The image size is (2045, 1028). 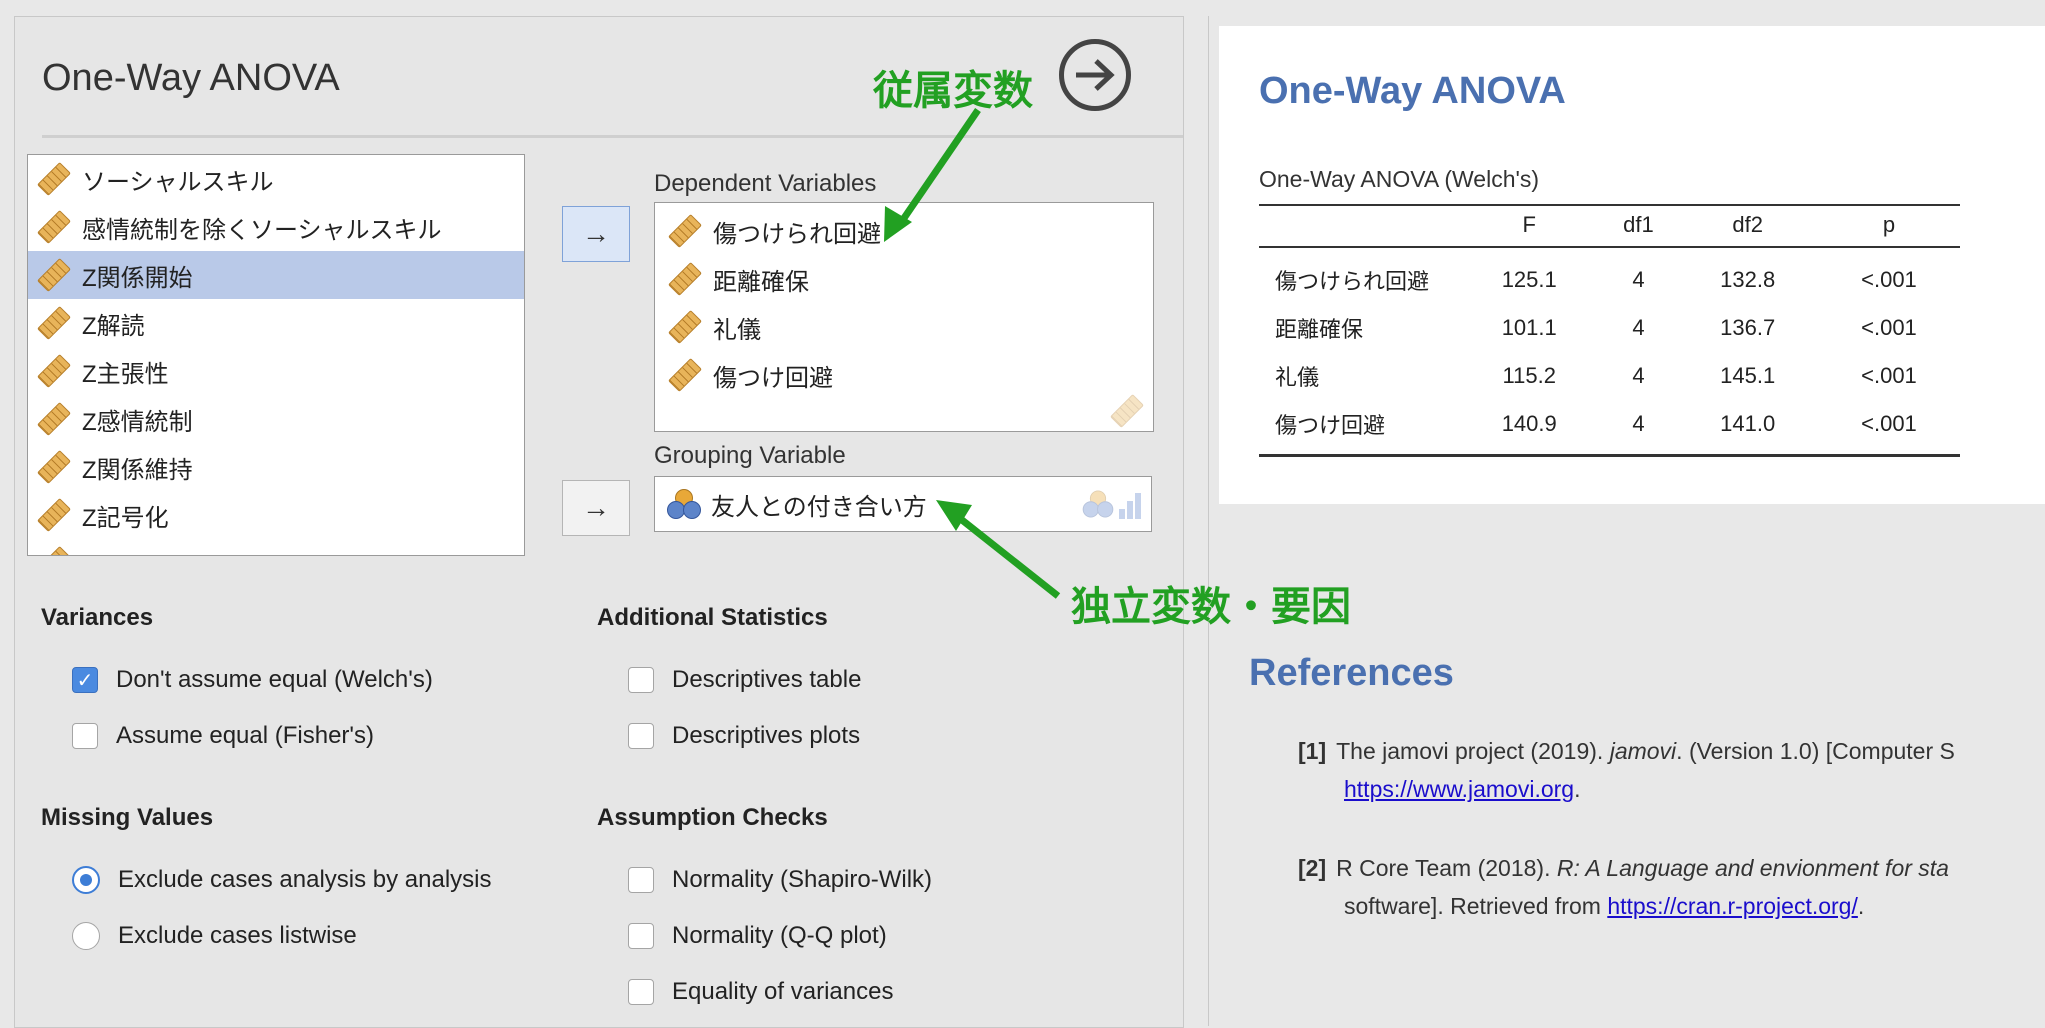 I want to click on dependent-variable-annotation: 従属変数, so click(x=953, y=91).